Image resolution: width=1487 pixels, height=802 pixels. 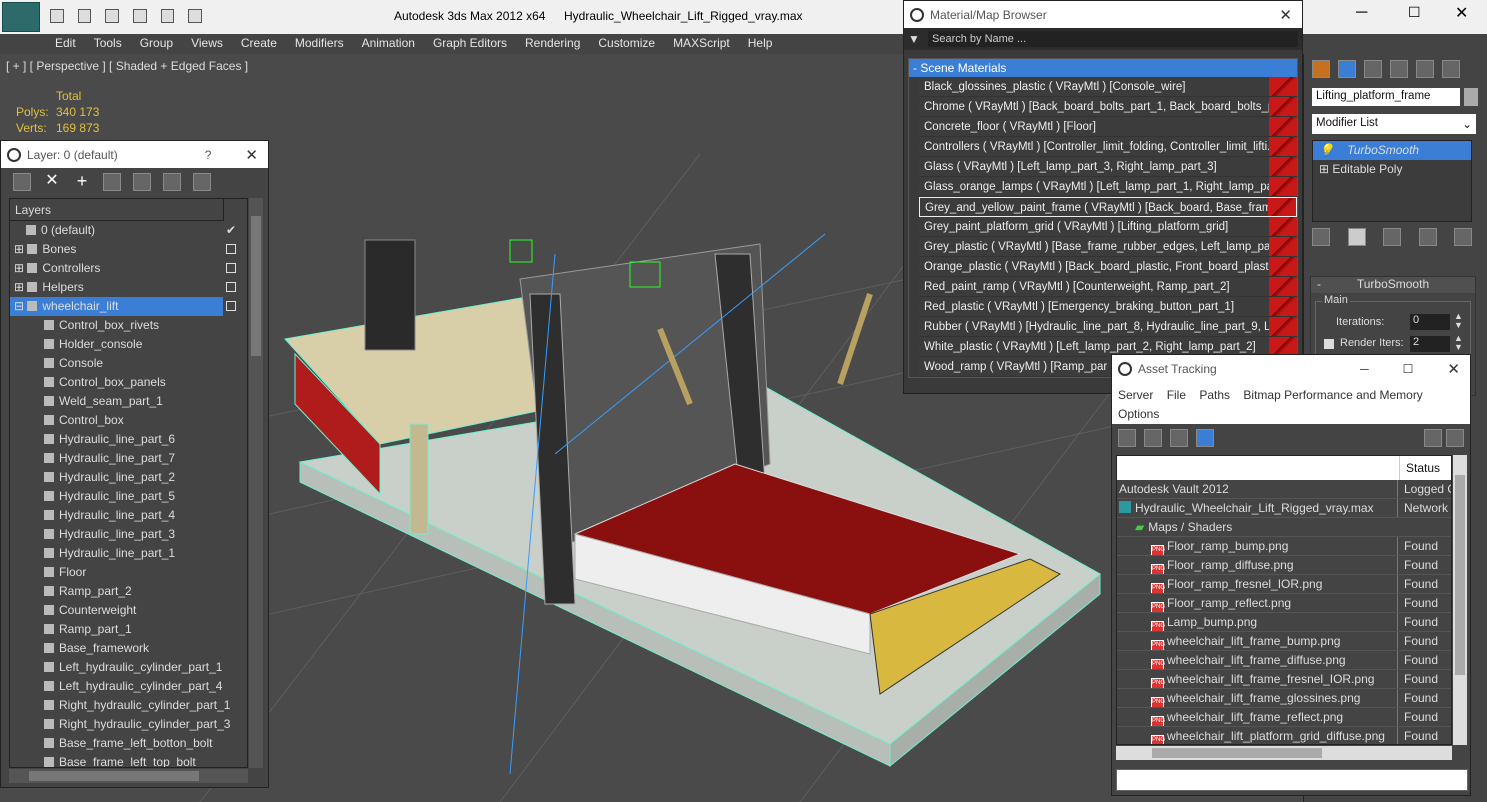 I want to click on undo-icon, so click(x=112, y=16).